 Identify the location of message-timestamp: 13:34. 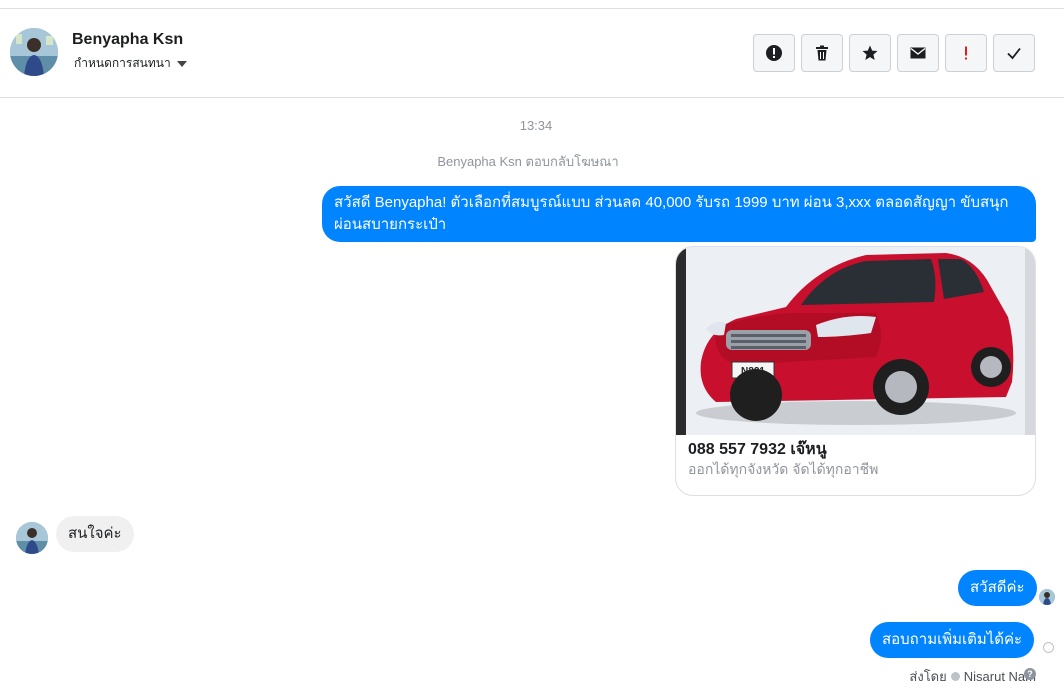
(536, 125).